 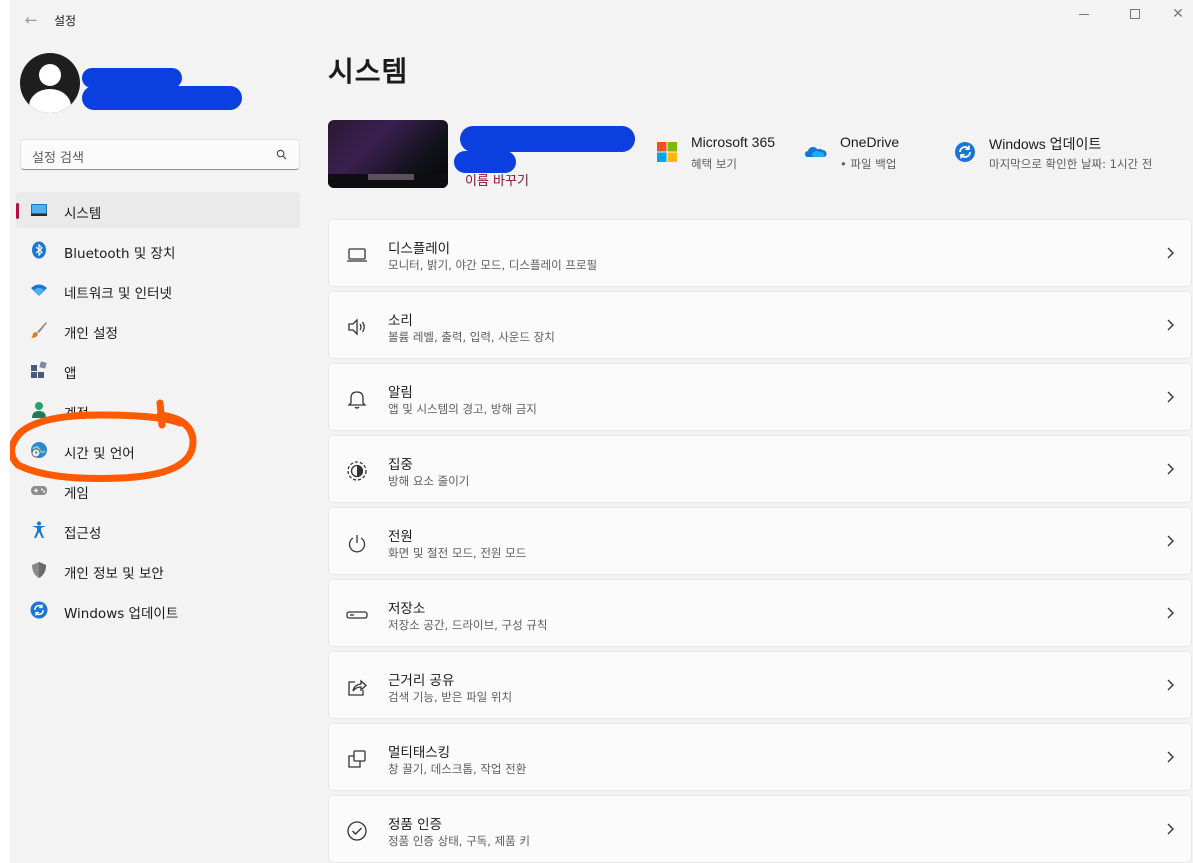 What do you see at coordinates (457, 769) in the screenshot?
I see `settings-row-subtitle: 창 끌기, 데스크톱, 작업 전환` at bounding box center [457, 769].